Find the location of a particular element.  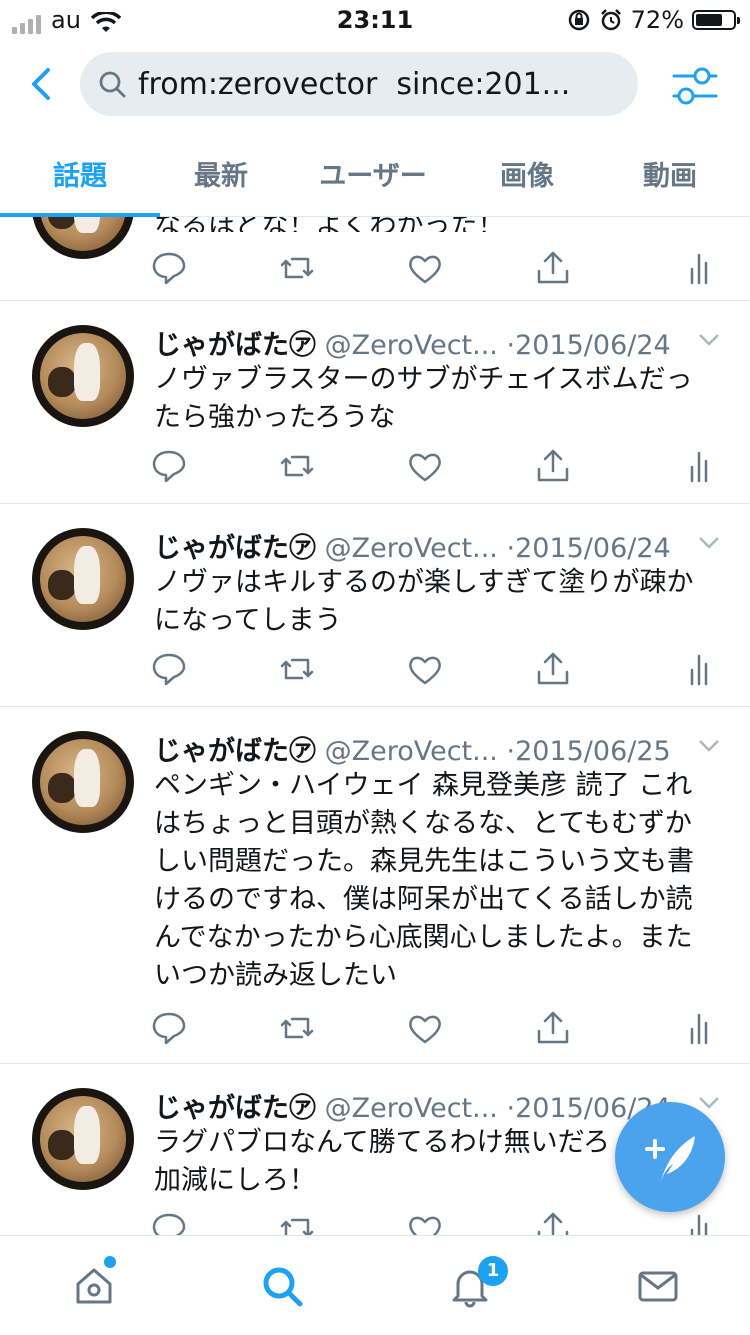

search-input is located at coordinates (378, 84).